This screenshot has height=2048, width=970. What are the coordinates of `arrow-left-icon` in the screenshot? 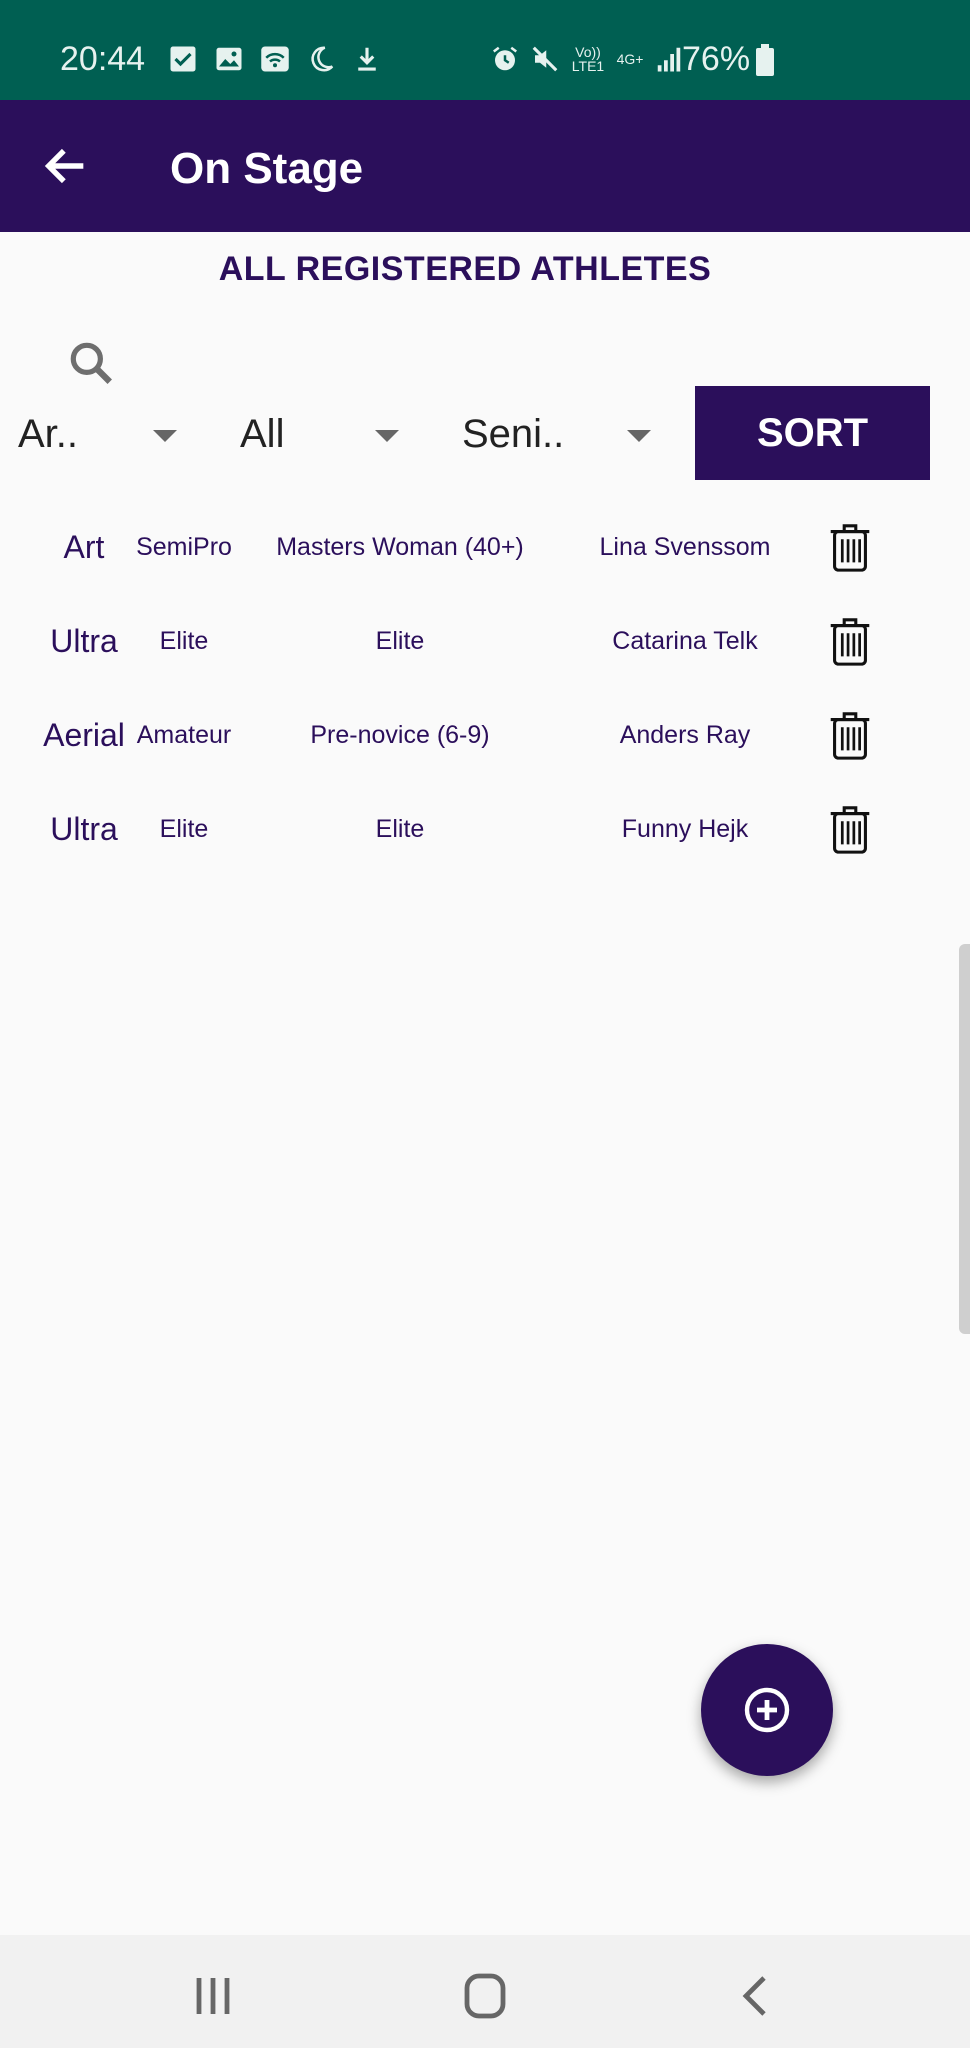 It's located at (66, 166).